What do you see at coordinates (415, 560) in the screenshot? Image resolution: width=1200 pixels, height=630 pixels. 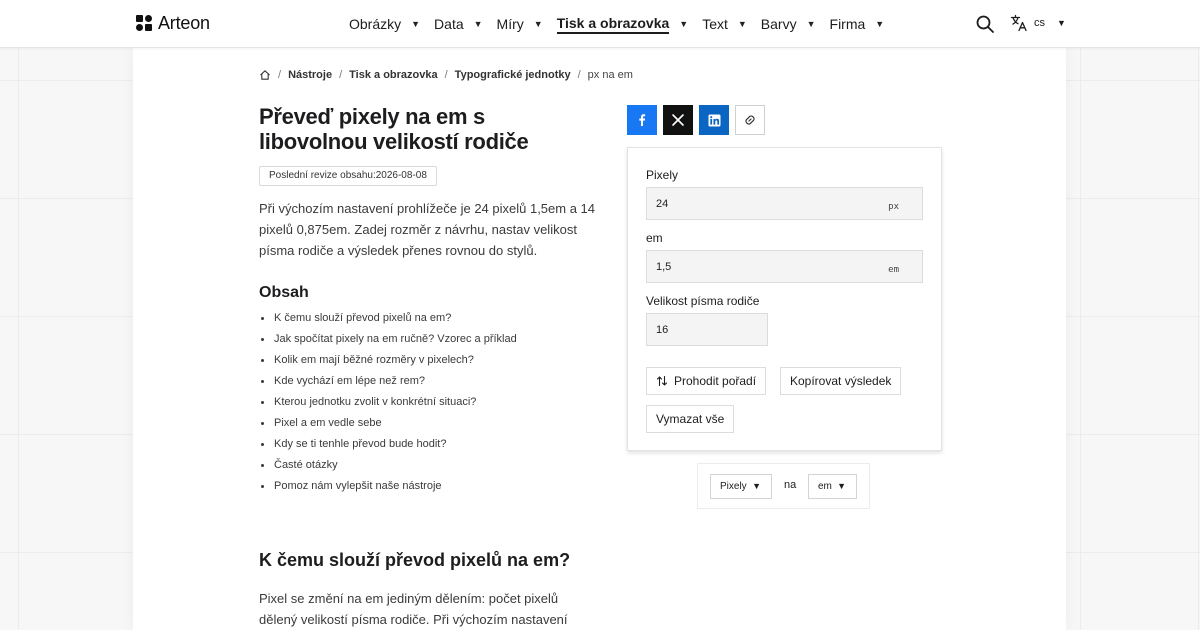 I see `section-heading: K čemu slouží převod pixelů na em?` at bounding box center [415, 560].